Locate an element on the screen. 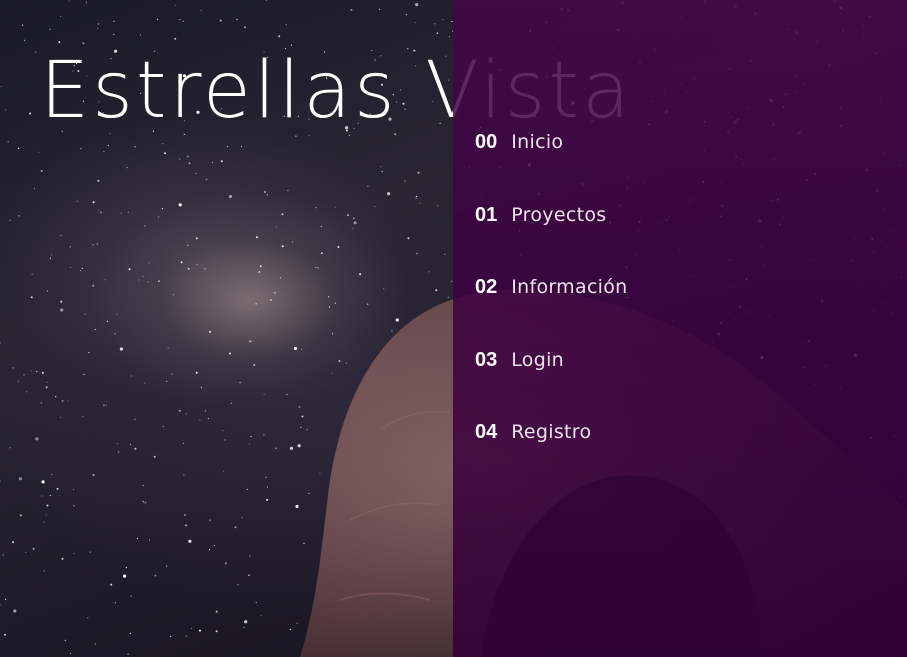 The image size is (907, 657). menu-item-inicio: 00 Inicio is located at coordinates (551, 144).